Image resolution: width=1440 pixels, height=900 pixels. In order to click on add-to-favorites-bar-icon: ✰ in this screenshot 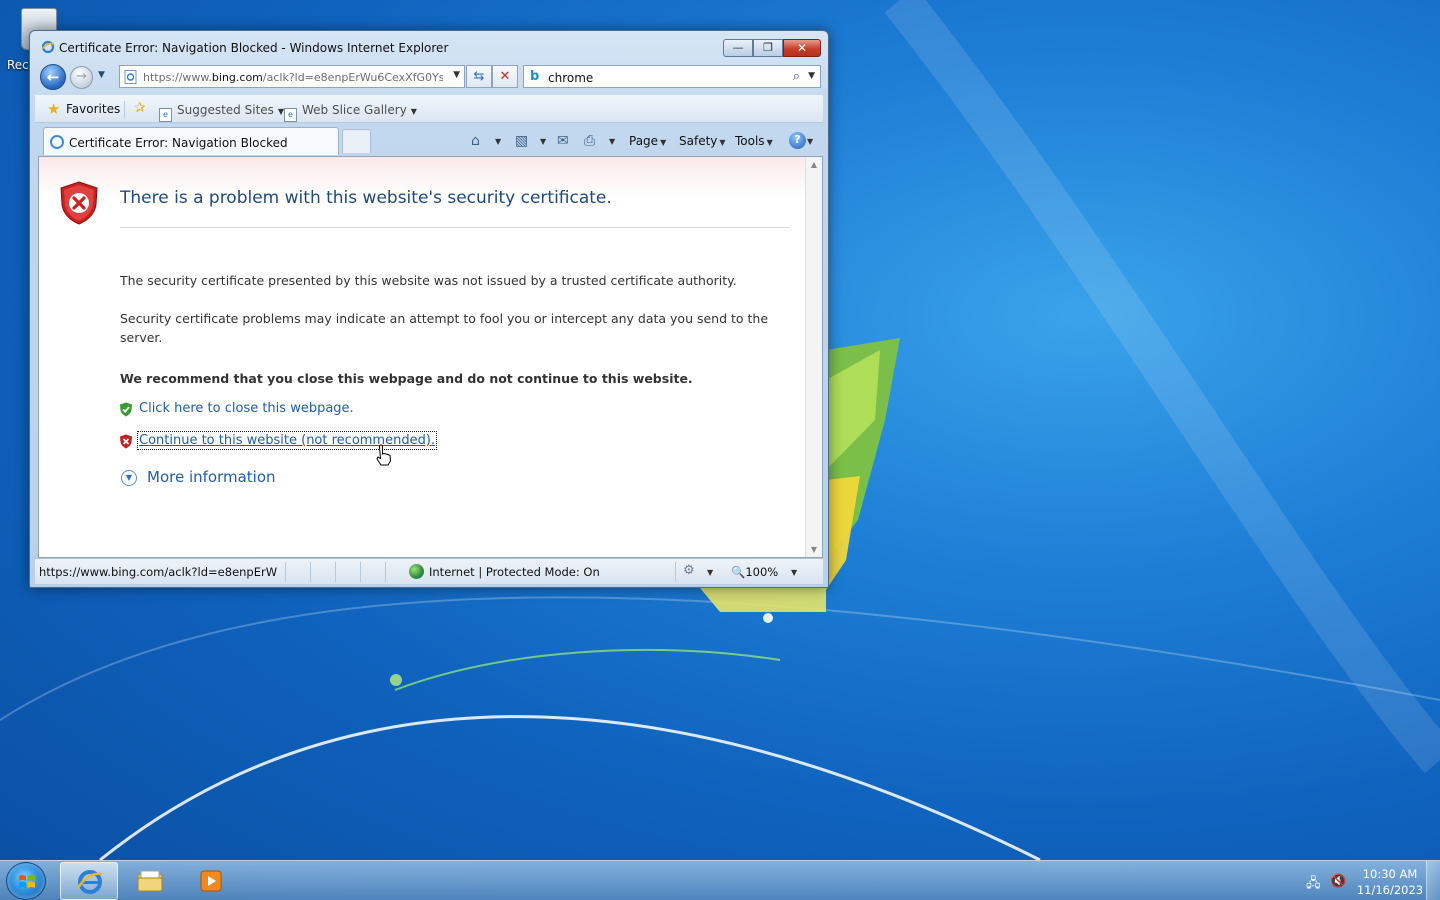, I will do `click(140, 108)`.